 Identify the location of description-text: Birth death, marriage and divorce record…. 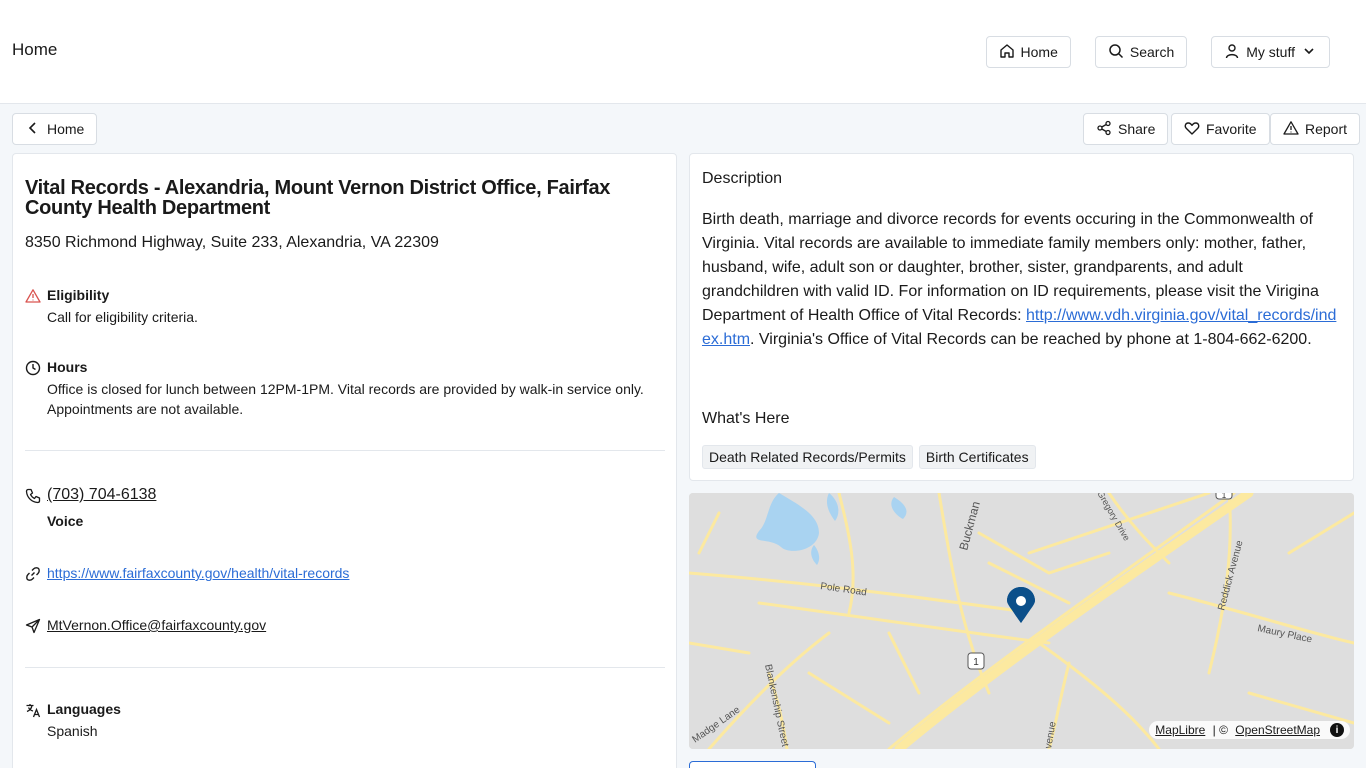
(1022, 280).